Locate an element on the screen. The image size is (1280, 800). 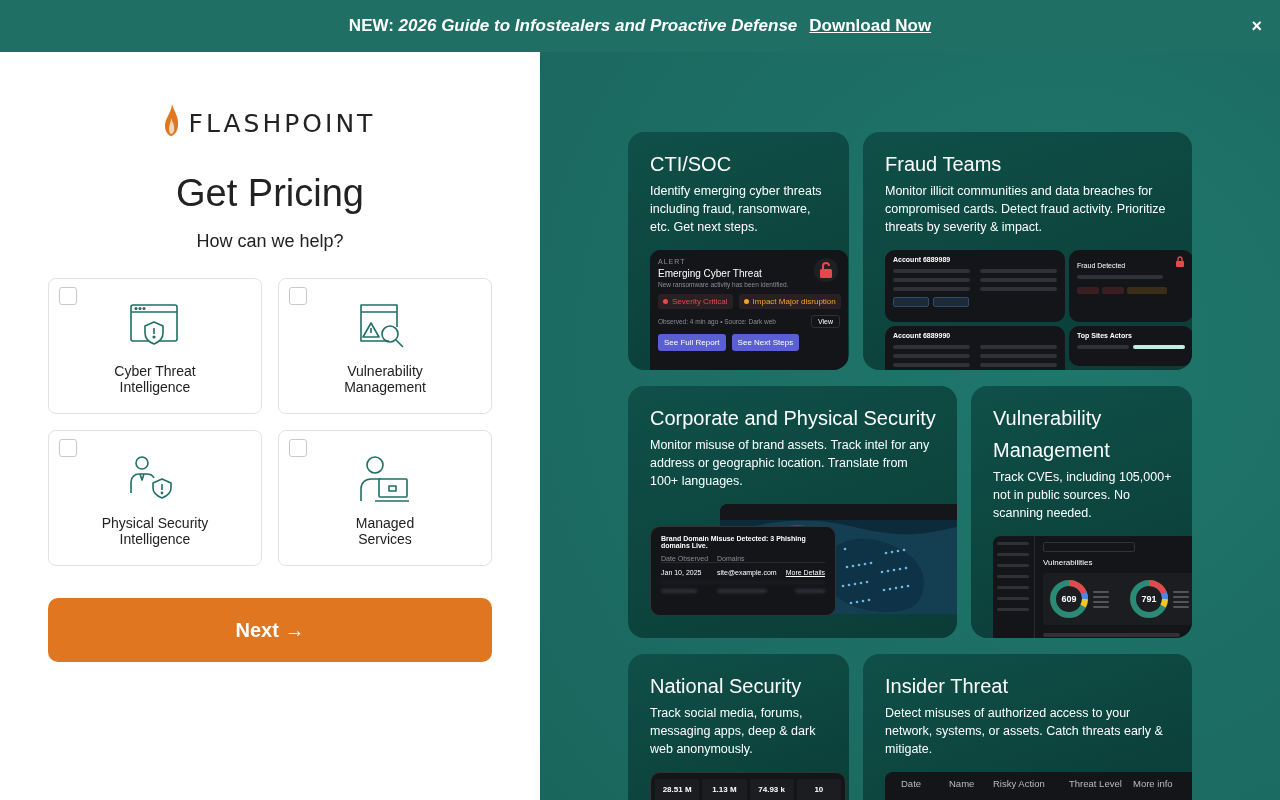
card-description: Track social media, forums, messaging apps, deep & dark web anonymously. is located at coordinates (733, 731).